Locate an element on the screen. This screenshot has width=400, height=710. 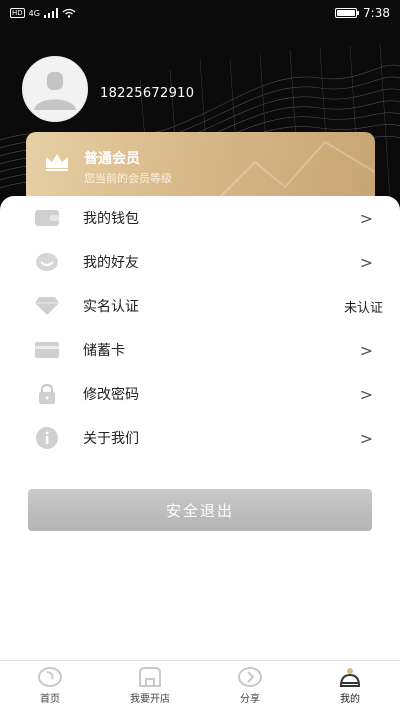
menu-item-verification: 实名认证 未认证 is located at coordinates (200, 306).